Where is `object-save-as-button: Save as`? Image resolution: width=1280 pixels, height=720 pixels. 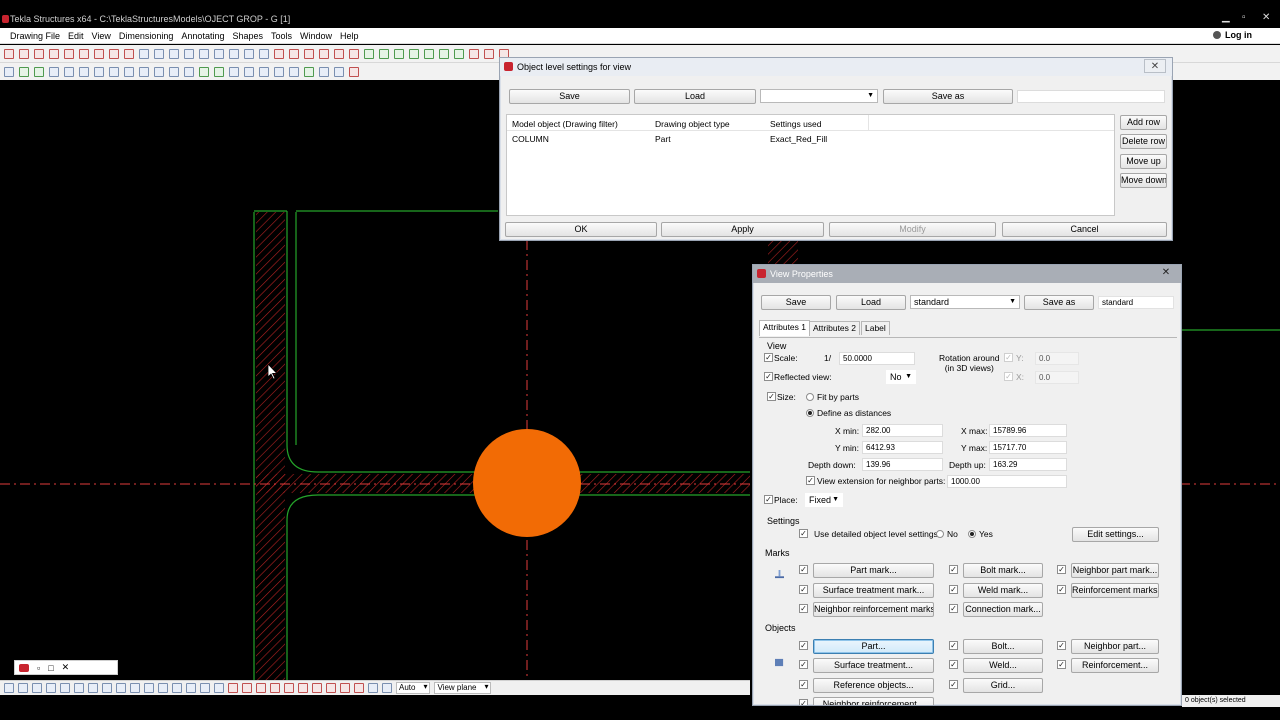
object-save-as-button: Save as is located at coordinates (948, 96).